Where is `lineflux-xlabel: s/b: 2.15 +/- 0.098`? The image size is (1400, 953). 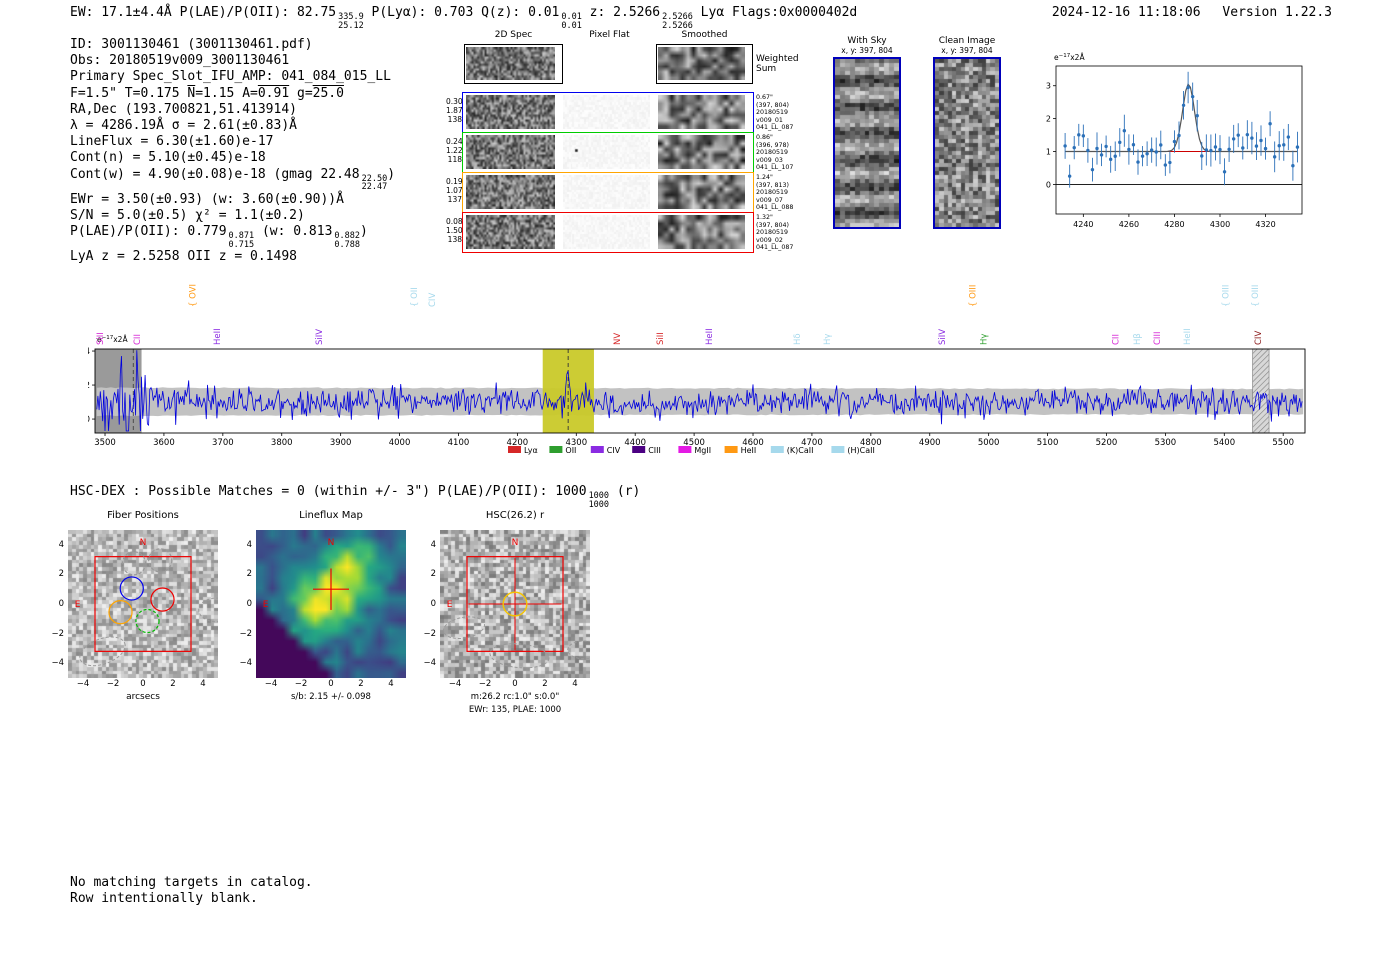 lineflux-xlabel: s/b: 2.15 +/- 0.098 is located at coordinates (331, 697).